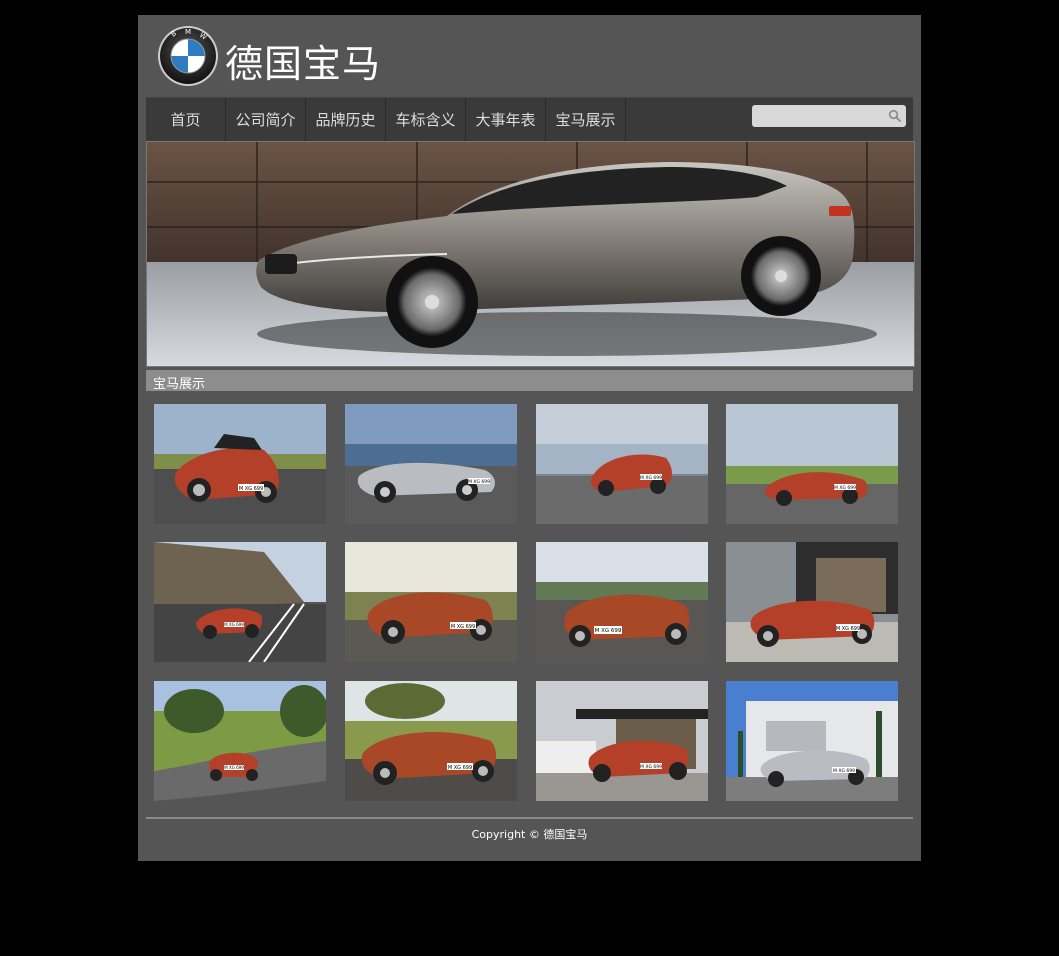 Image resolution: width=1059 pixels, height=956 pixels. What do you see at coordinates (186, 119) in the screenshot?
I see `nav-item-home: 首页` at bounding box center [186, 119].